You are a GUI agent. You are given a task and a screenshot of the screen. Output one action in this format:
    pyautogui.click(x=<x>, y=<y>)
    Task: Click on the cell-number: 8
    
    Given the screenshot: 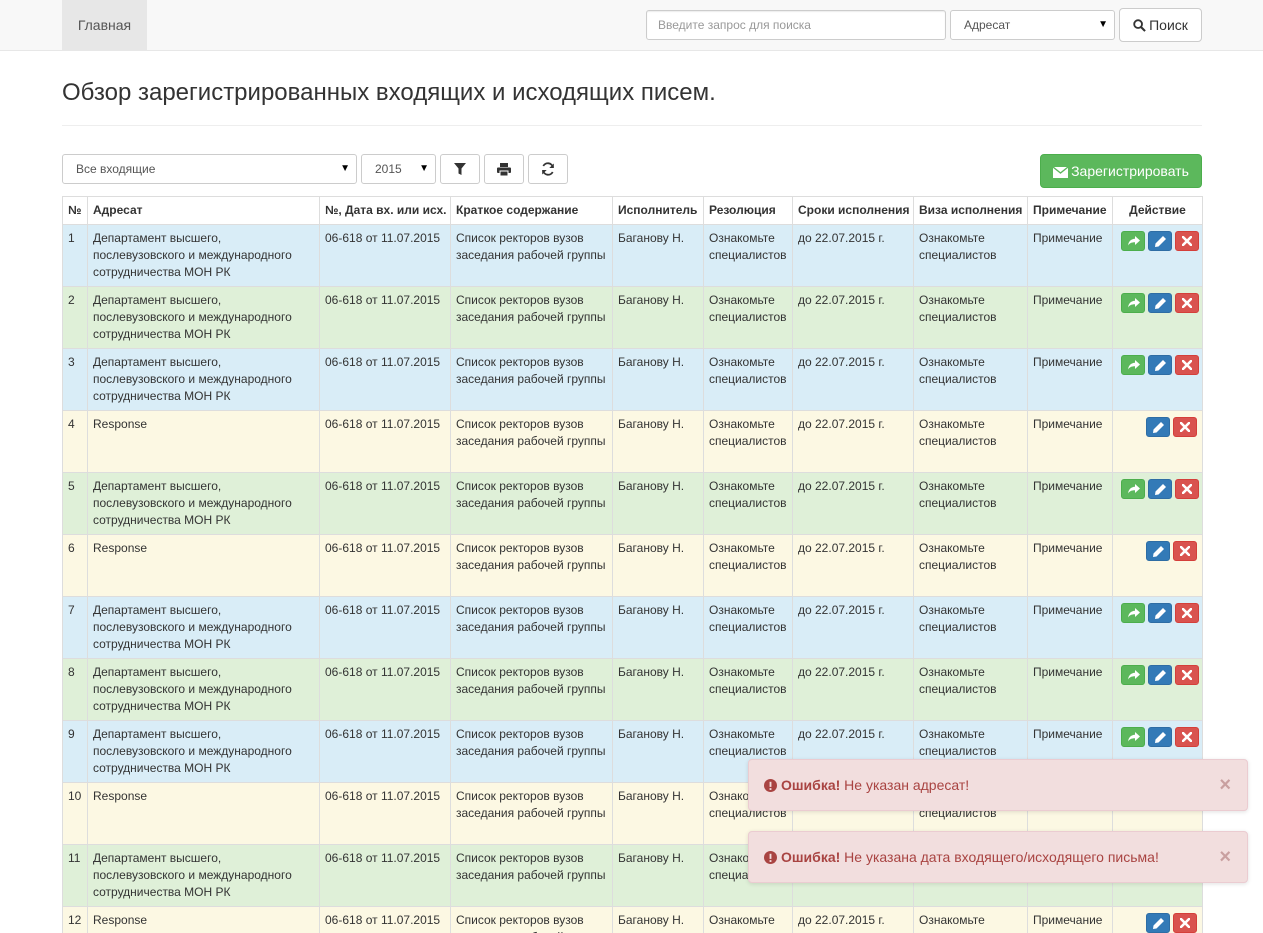 What is the action you would take?
    pyautogui.click(x=75, y=689)
    